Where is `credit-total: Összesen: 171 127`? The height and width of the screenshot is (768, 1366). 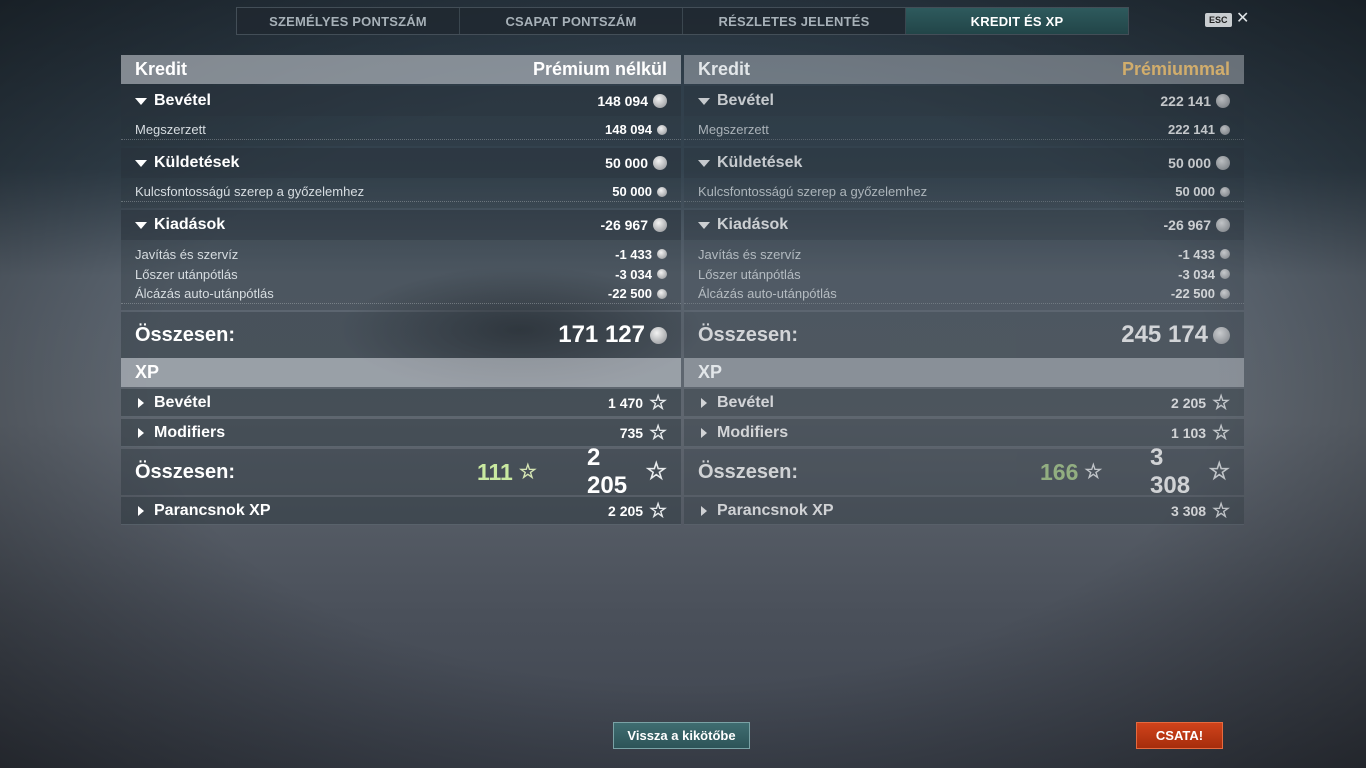 credit-total: Összesen: 171 127 is located at coordinates (401, 335).